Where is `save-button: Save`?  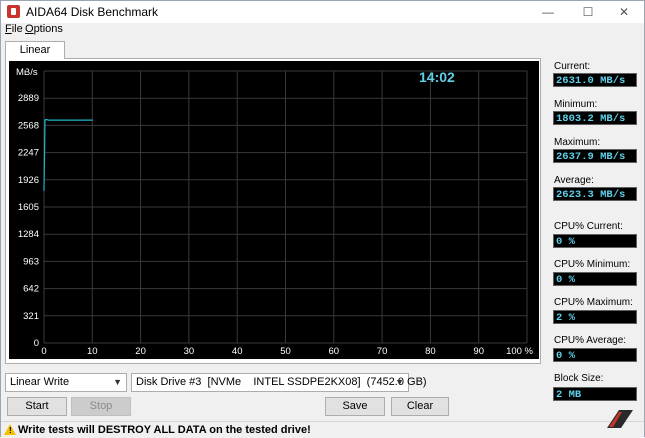 save-button: Save is located at coordinates (355, 406).